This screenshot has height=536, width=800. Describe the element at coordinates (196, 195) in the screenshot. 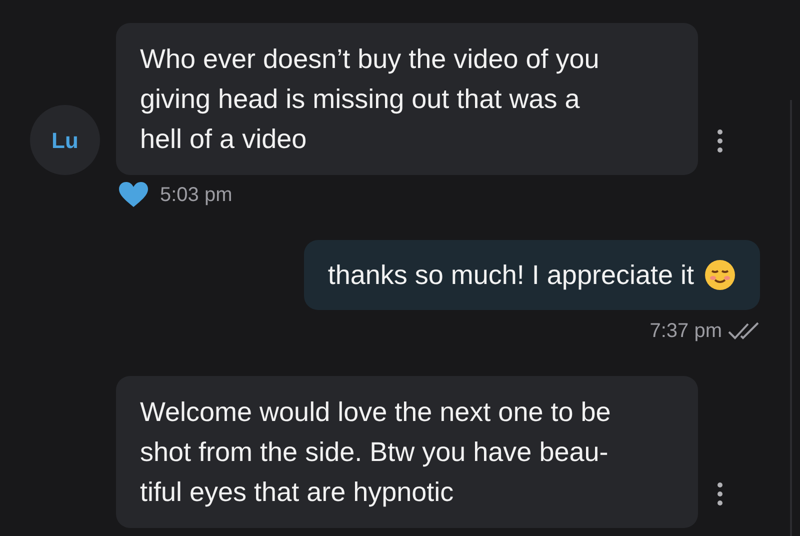

I see `message-time: 5:03 pm` at that location.